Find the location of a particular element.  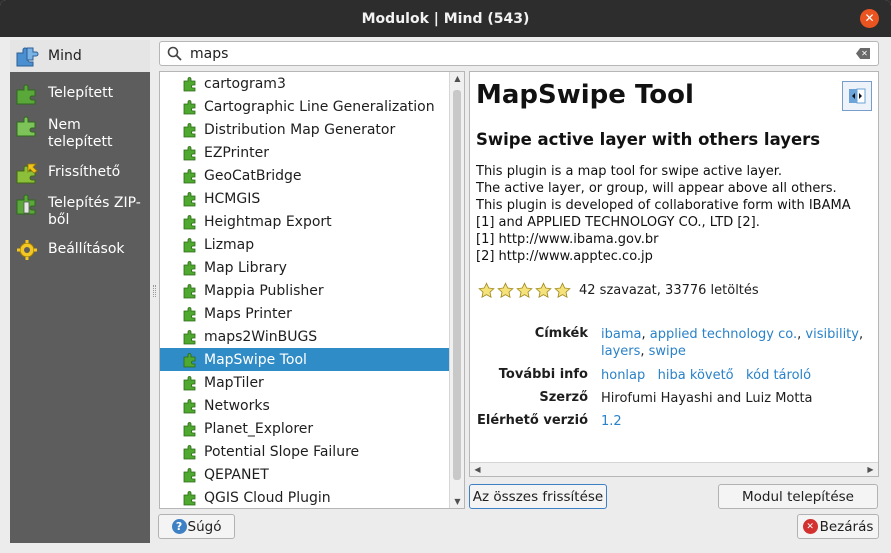

title-bar: Modulok | Mind (543) ✕ is located at coordinates (445, 18).